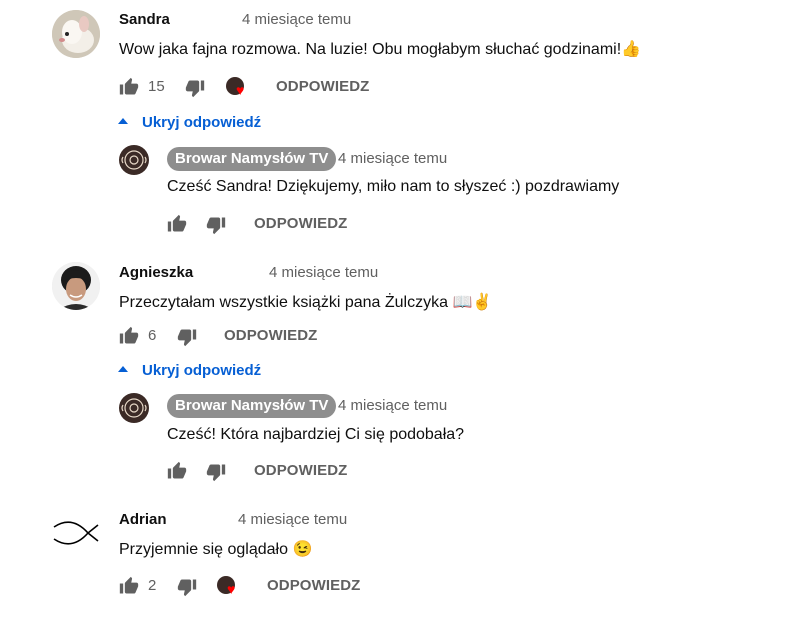  What do you see at coordinates (156, 86) in the screenshot?
I see `like-count: 15` at bounding box center [156, 86].